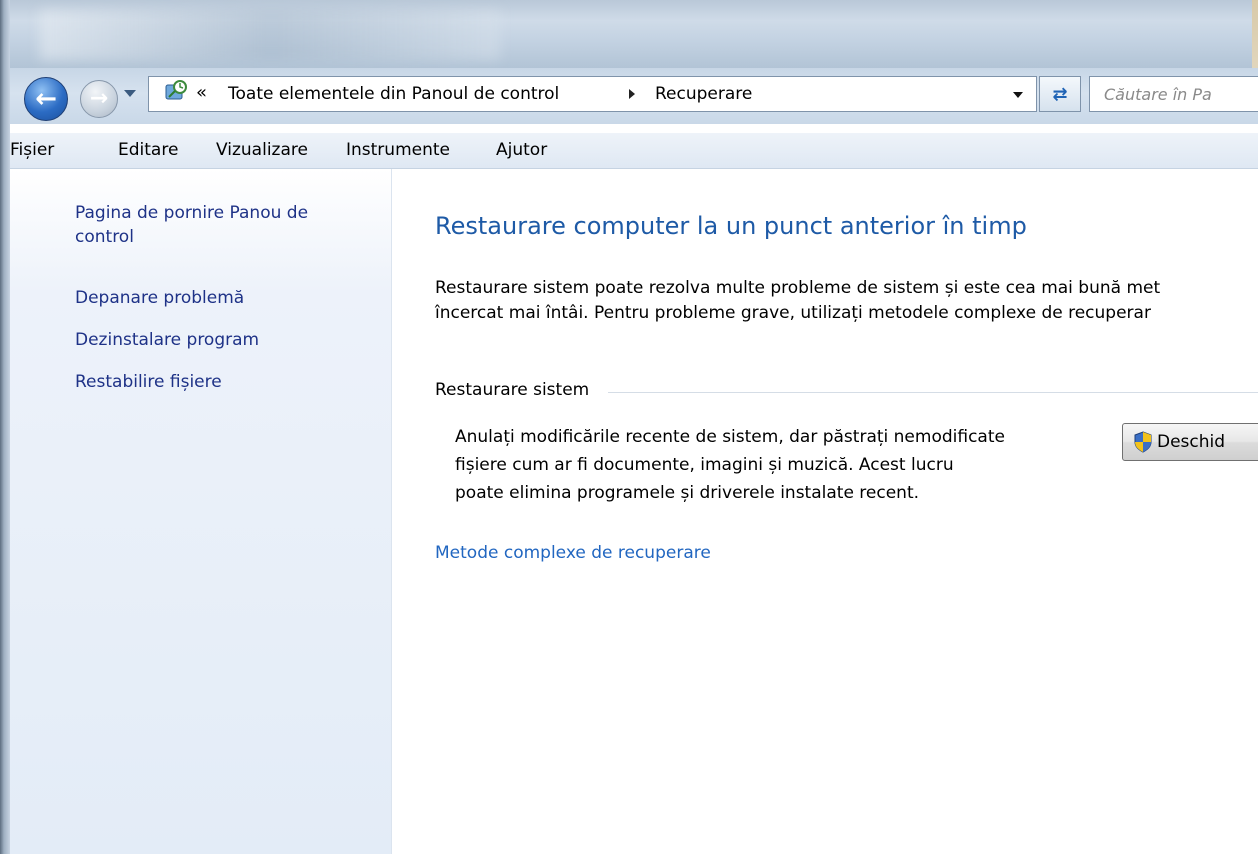 This screenshot has width=1258, height=854. What do you see at coordinates (176, 90) in the screenshot?
I see `recovery-icon` at bounding box center [176, 90].